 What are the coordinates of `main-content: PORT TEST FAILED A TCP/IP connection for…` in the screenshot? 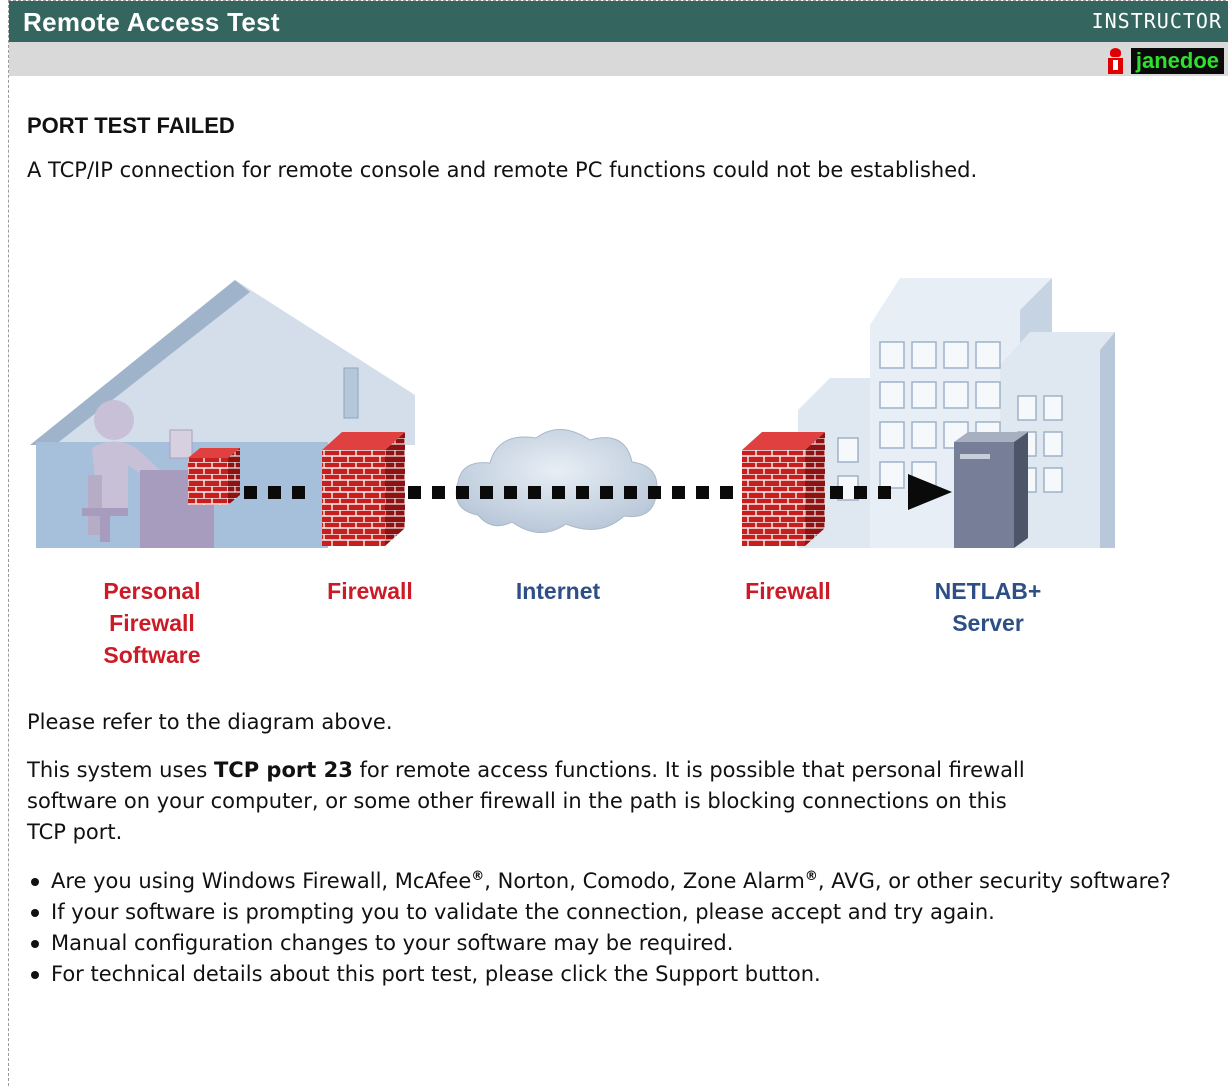 It's located at (624, 148).